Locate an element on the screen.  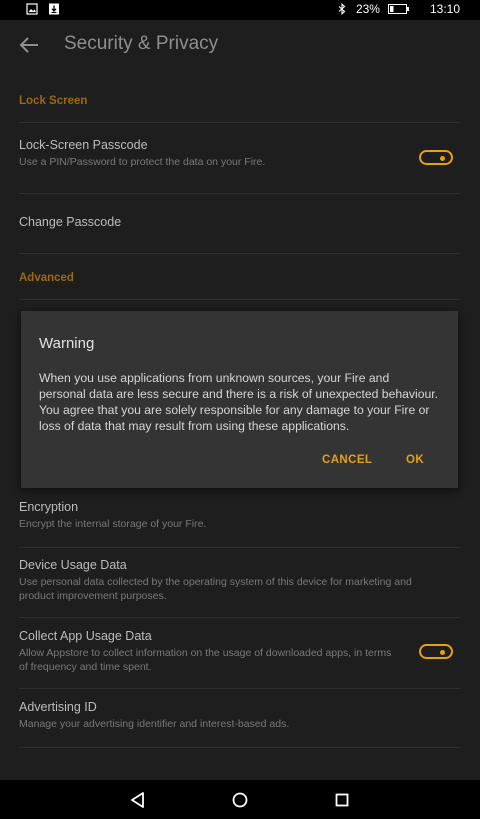
app-usage-toggle is located at coordinates (436, 651).